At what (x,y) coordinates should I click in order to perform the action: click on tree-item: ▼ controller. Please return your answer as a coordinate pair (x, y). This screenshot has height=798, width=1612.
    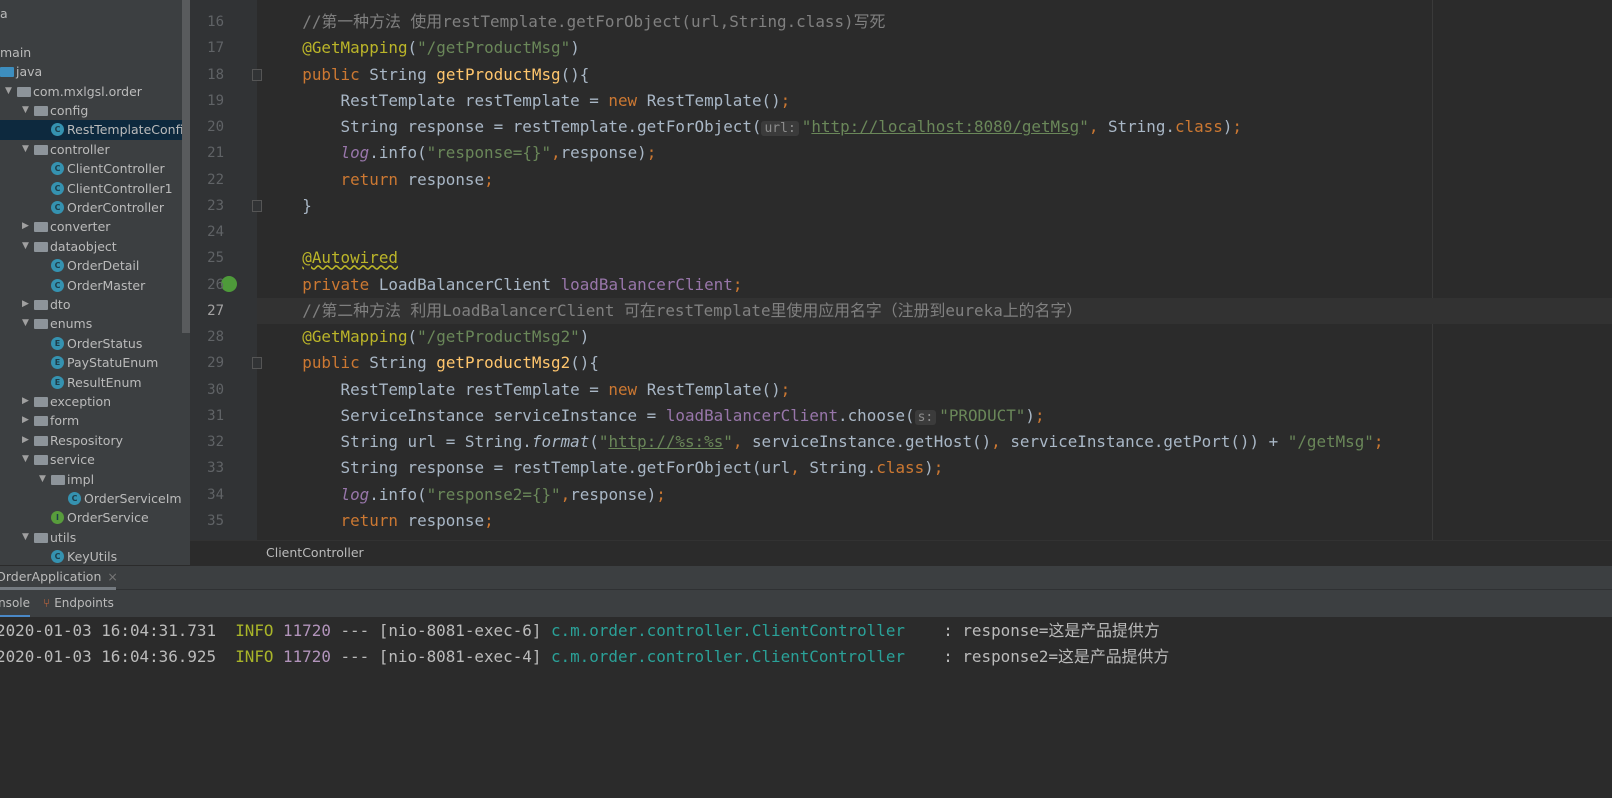
    Looking at the image, I should click on (91, 149).